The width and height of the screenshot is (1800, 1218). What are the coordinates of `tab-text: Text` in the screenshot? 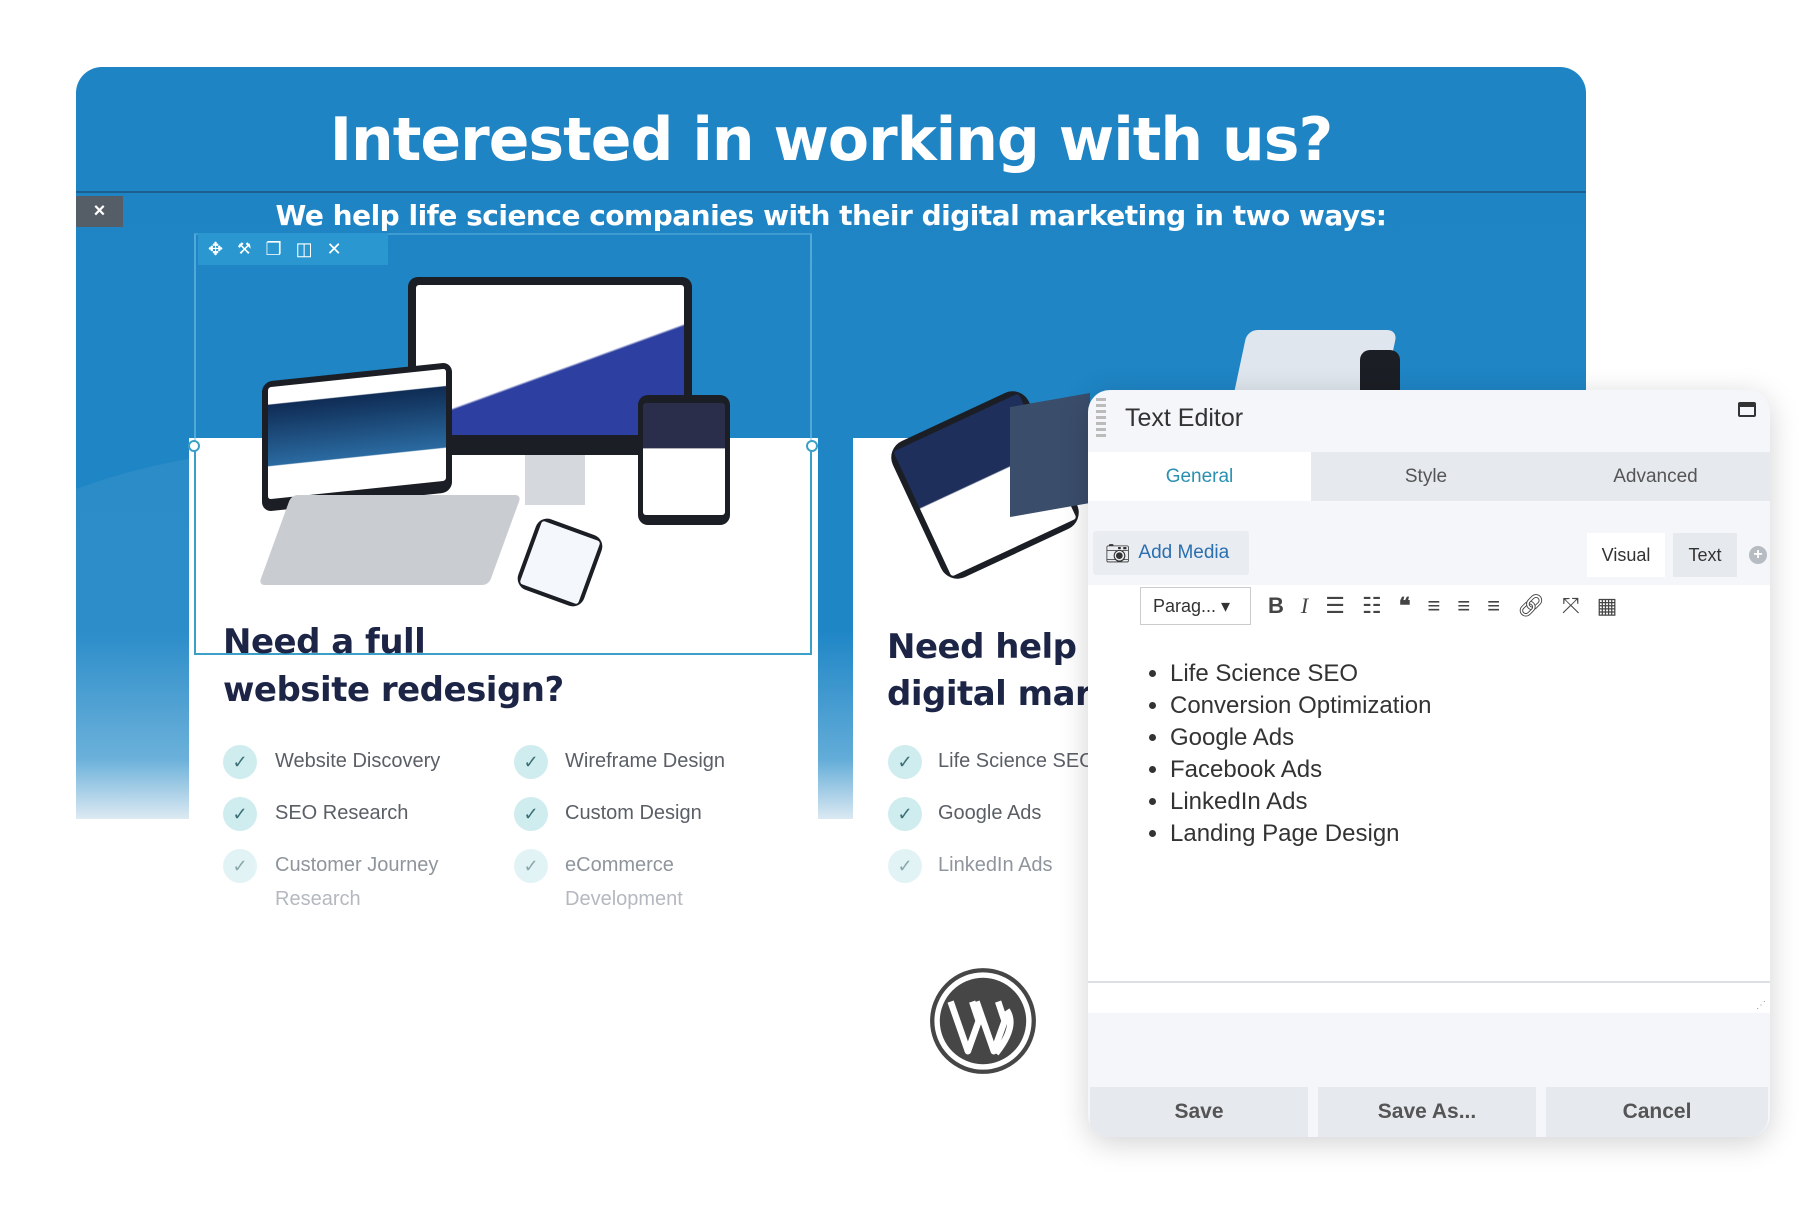 It's located at (1705, 555).